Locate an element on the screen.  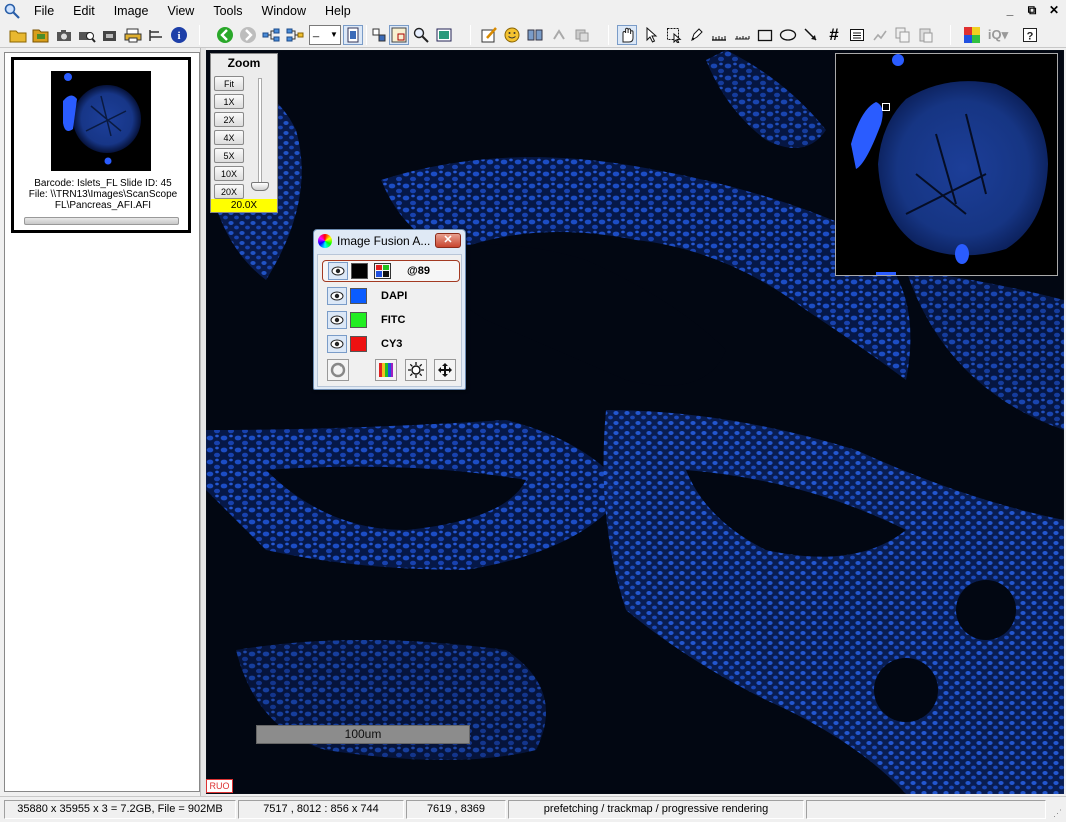
slide-barcode: Barcode: Islets_FL Slide ID: 45 is located at coordinates (103, 183).